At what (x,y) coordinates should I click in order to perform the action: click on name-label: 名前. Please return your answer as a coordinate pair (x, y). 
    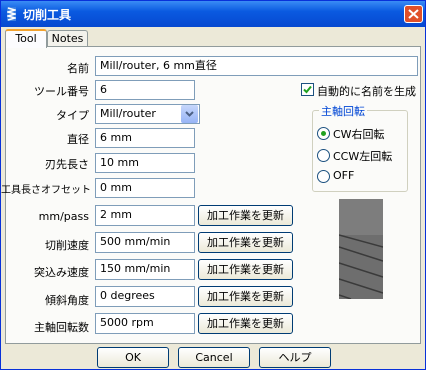
    Looking at the image, I should click on (78, 68).